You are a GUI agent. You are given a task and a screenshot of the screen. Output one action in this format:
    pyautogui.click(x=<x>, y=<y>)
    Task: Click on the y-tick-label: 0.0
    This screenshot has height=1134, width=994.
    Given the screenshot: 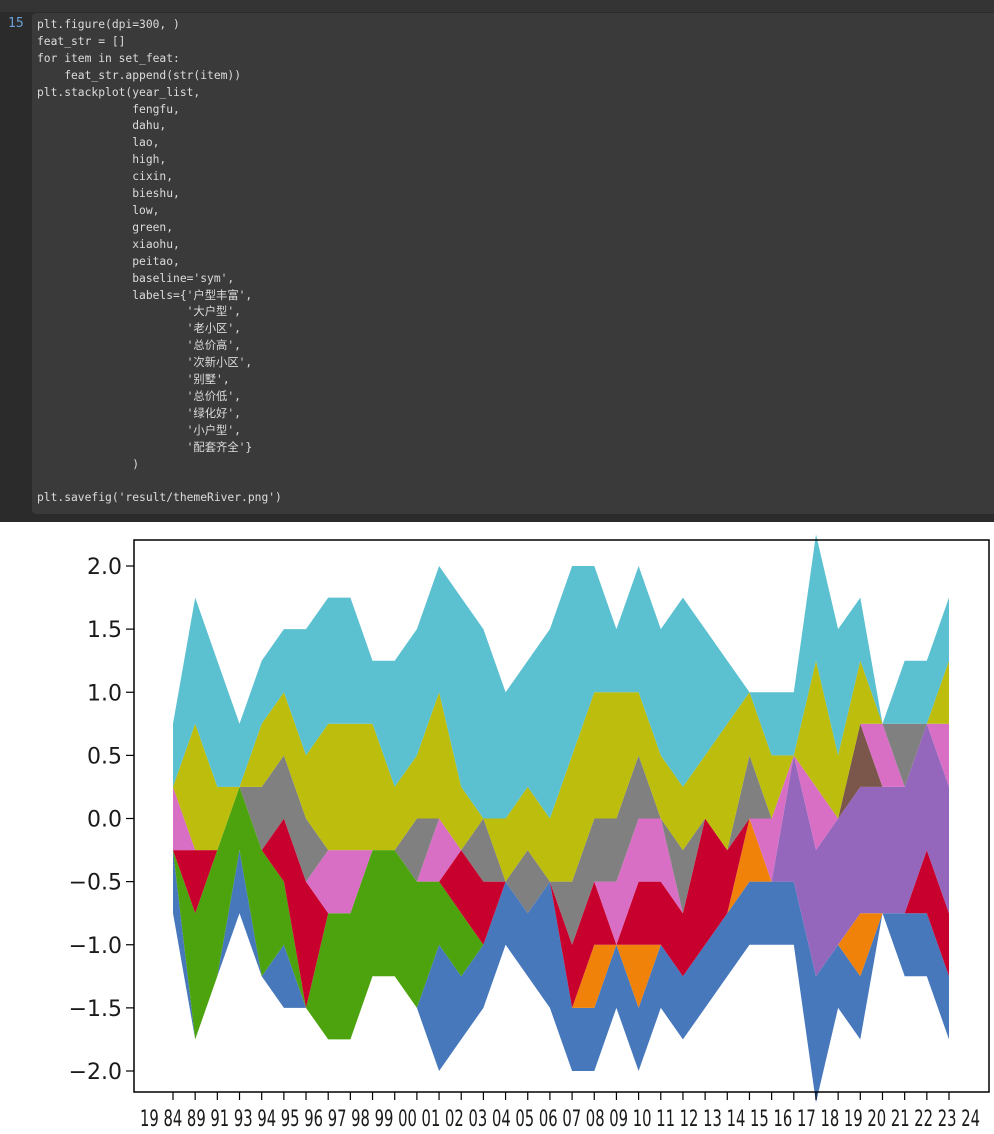 What is the action you would take?
    pyautogui.click(x=104, y=820)
    